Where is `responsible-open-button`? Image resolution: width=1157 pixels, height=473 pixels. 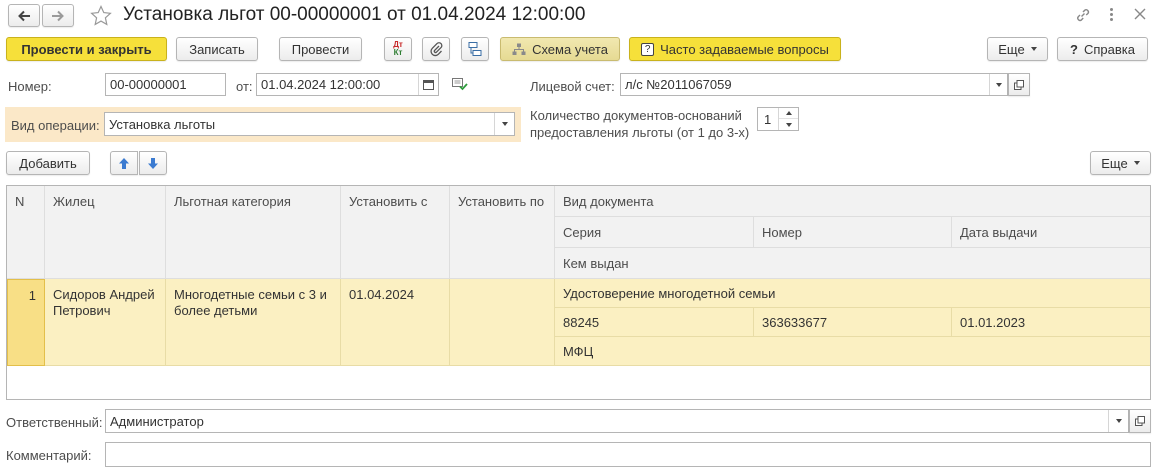 responsible-open-button is located at coordinates (1140, 421).